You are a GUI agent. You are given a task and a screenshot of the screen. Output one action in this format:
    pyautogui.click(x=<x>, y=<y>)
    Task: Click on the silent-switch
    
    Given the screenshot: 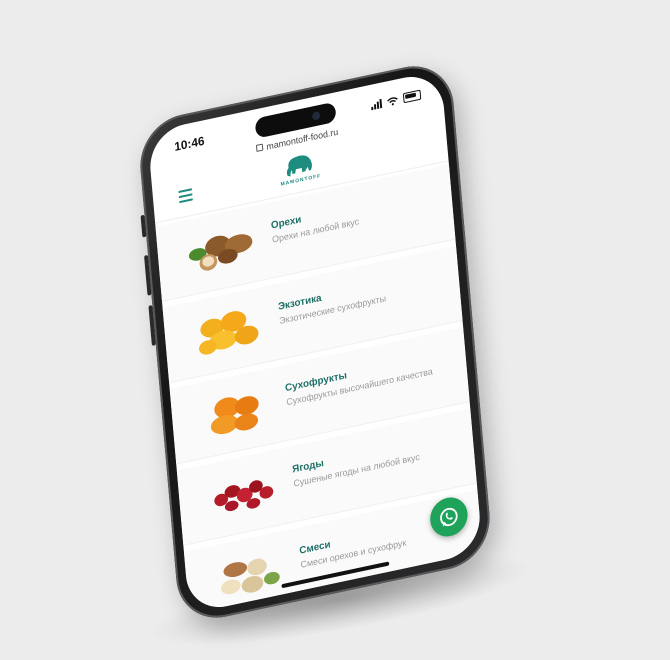 What is the action you would take?
    pyautogui.click(x=143, y=226)
    